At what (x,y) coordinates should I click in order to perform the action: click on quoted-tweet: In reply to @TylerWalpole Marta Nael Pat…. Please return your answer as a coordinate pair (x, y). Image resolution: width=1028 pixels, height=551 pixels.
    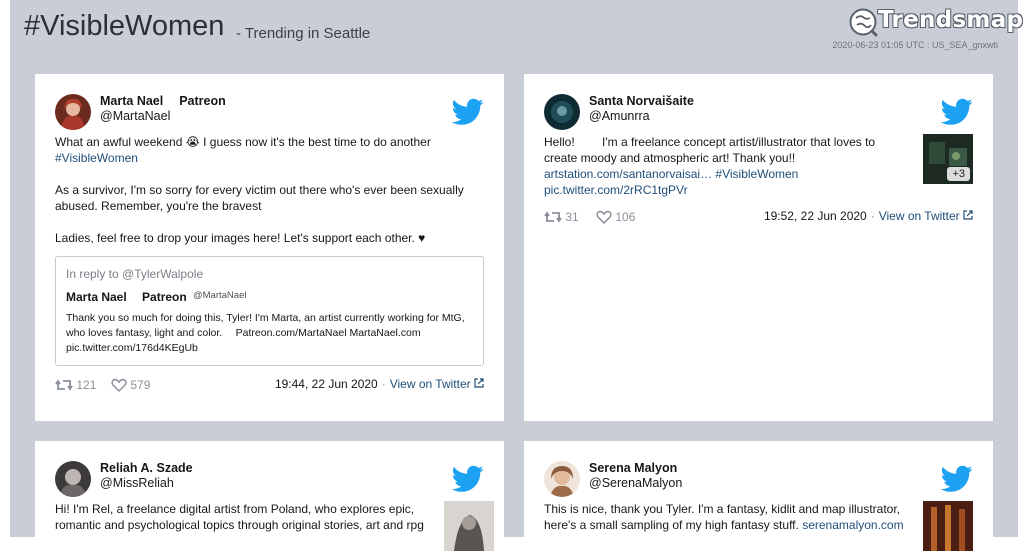
    Looking at the image, I should click on (269, 311).